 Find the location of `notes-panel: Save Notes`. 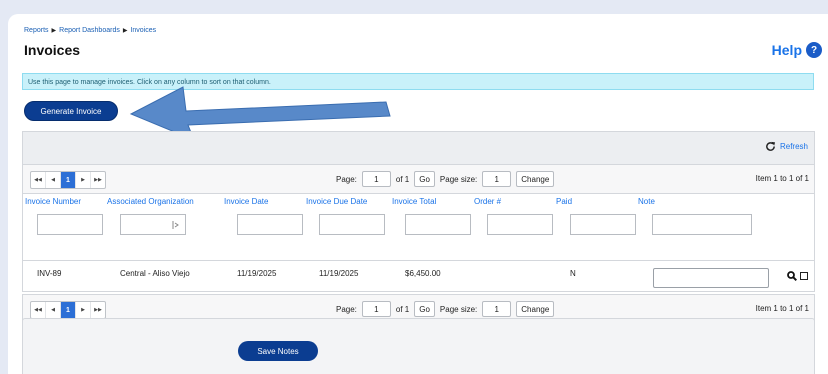

notes-panel: Save Notes is located at coordinates (418, 346).